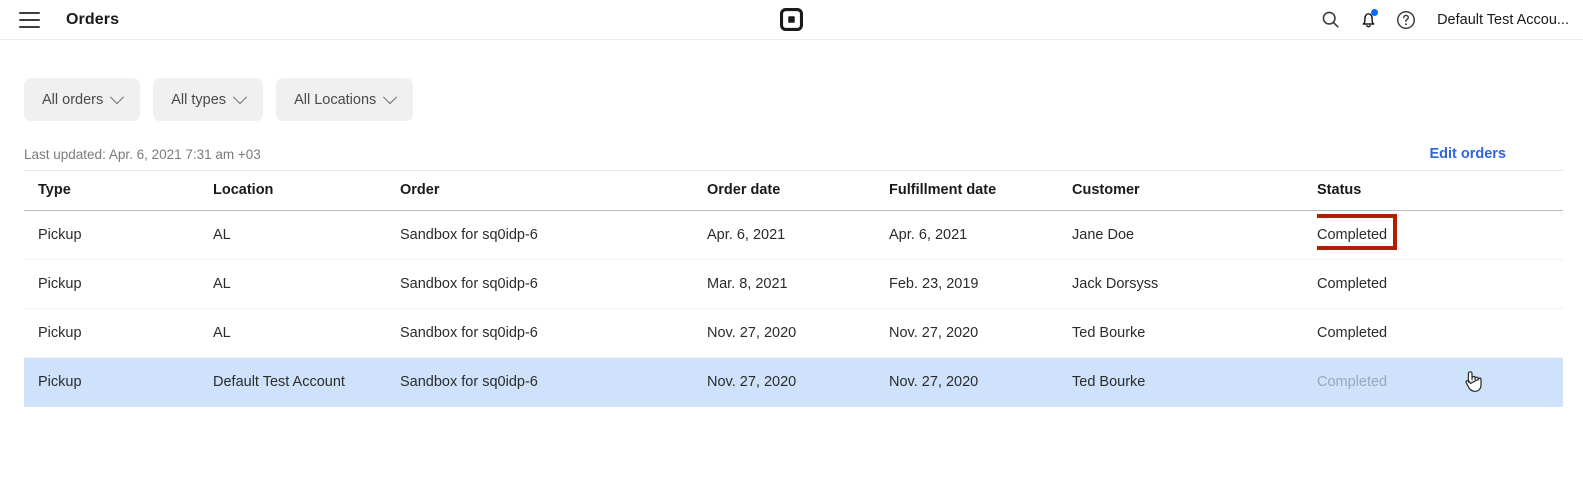  Describe the element at coordinates (980, 284) in the screenshot. I see `cell-fulfillment-date: Feb. 23, 2019` at that location.